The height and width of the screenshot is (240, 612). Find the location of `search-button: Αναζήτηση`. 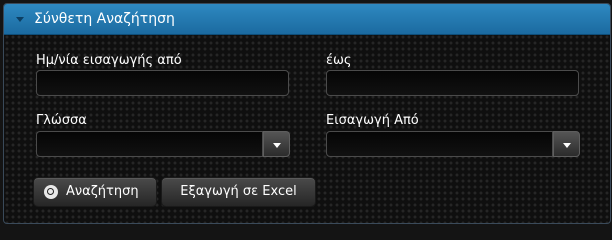

search-button: Αναζήτηση is located at coordinates (95, 192).